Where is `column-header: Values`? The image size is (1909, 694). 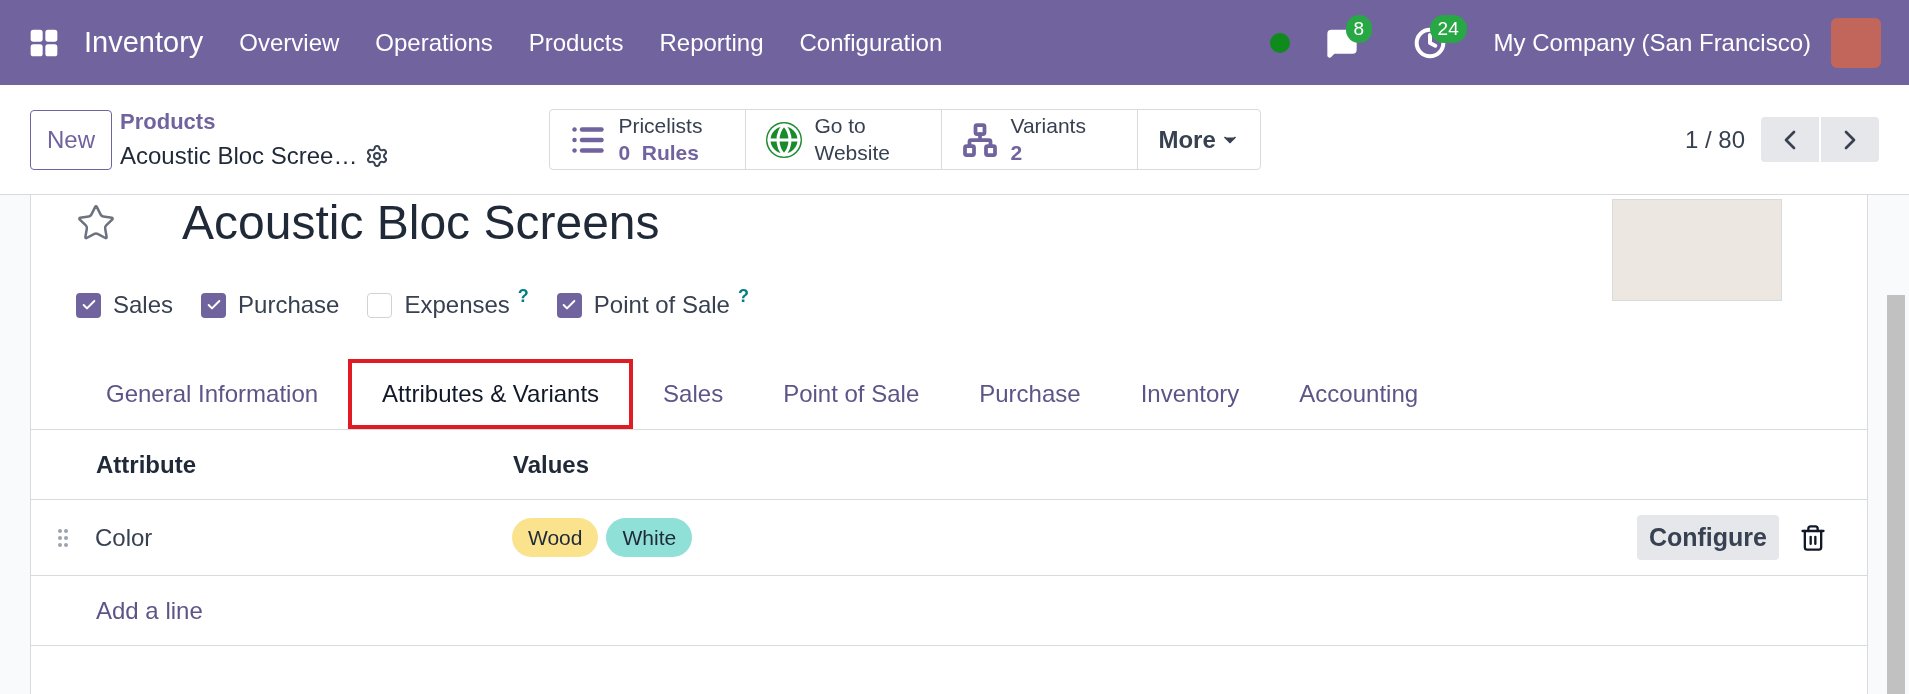 column-header: Values is located at coordinates (551, 464).